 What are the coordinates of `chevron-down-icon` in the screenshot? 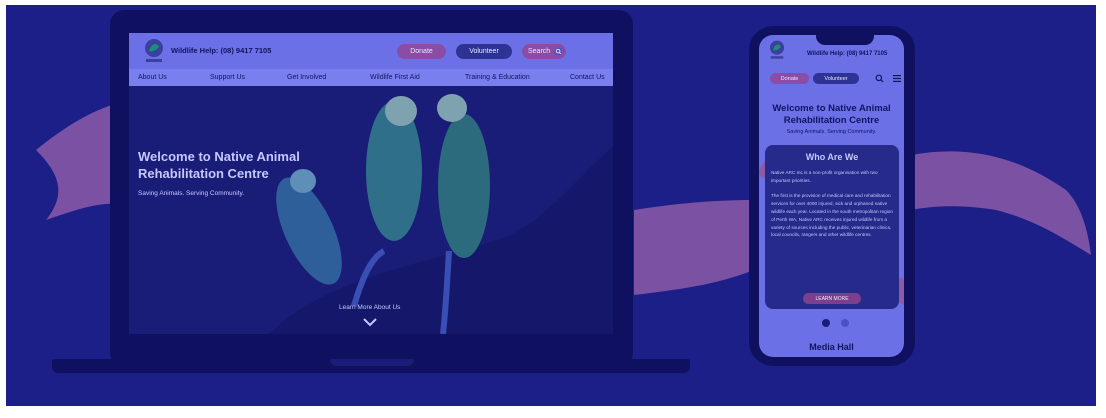 It's located at (370, 322).